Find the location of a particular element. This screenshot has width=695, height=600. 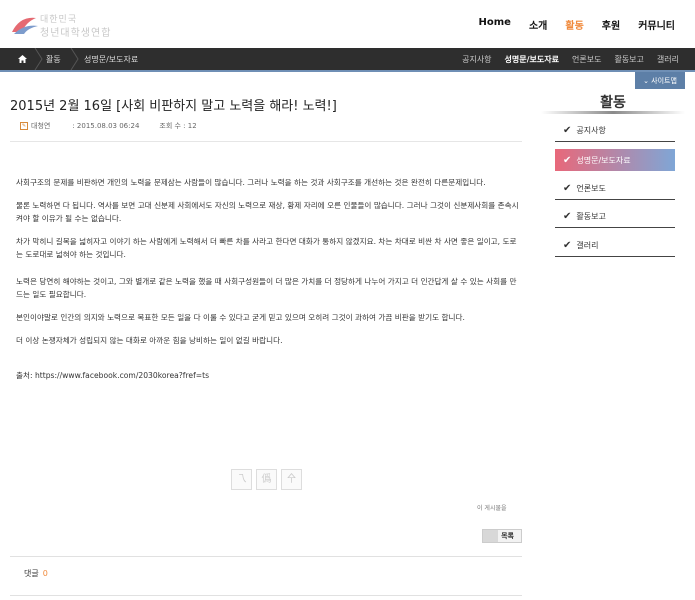

breadcrumb-level2: 성명문/보도자료 is located at coordinates (111, 59).